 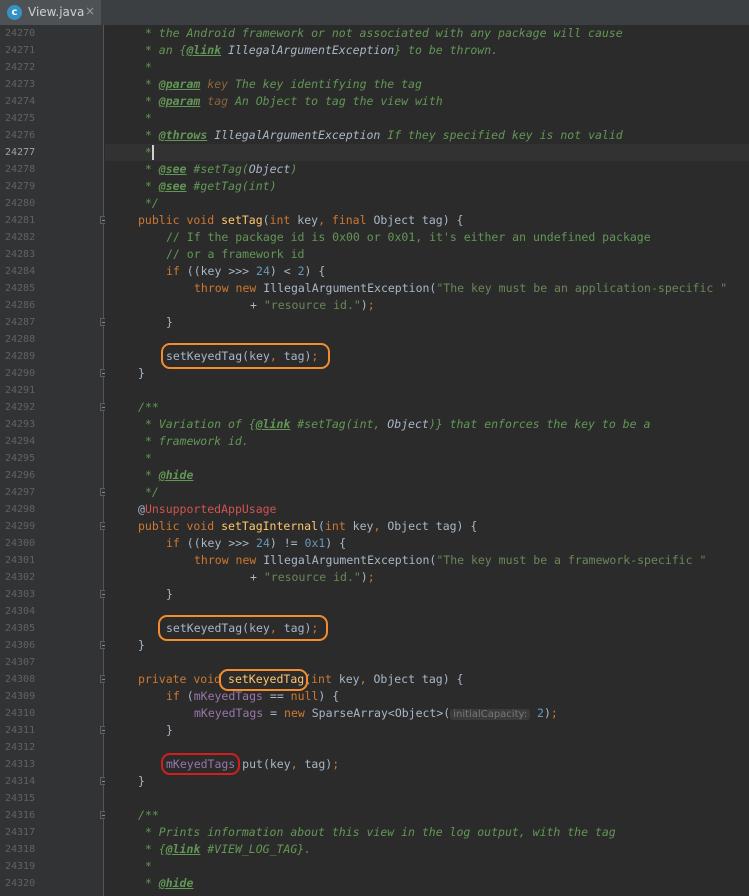 What do you see at coordinates (427, 441) in the screenshot?
I see `code-line: * framework id.` at bounding box center [427, 441].